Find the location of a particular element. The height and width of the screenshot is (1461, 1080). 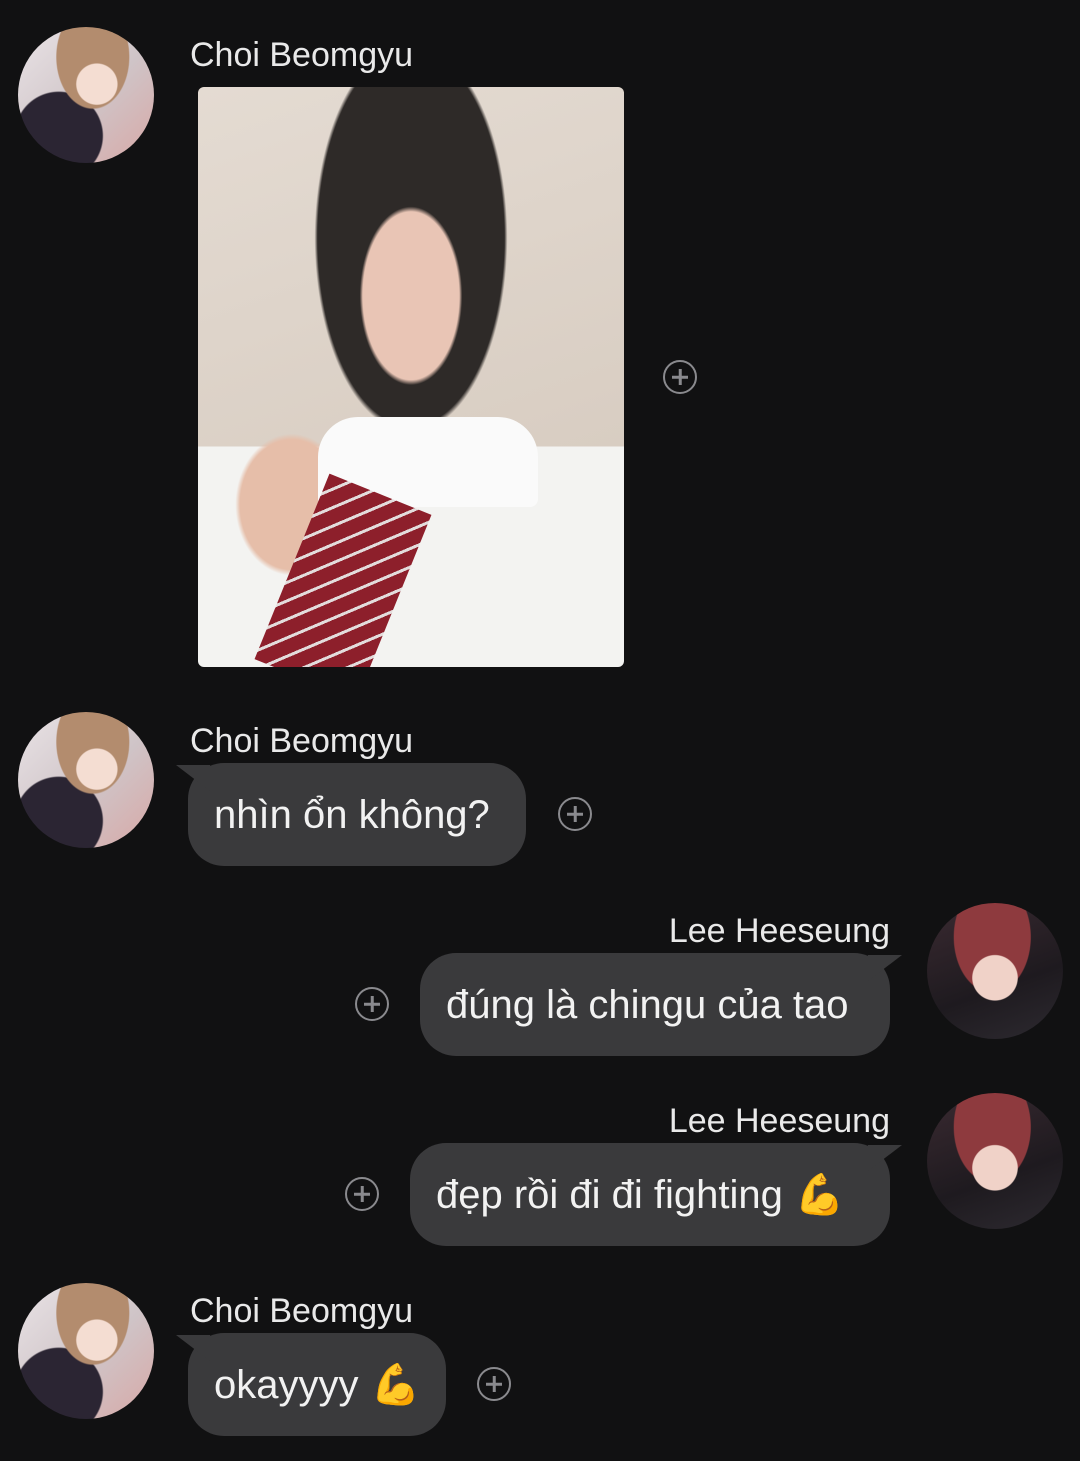

message-text: nhìn ổn không? is located at coordinates (352, 814).